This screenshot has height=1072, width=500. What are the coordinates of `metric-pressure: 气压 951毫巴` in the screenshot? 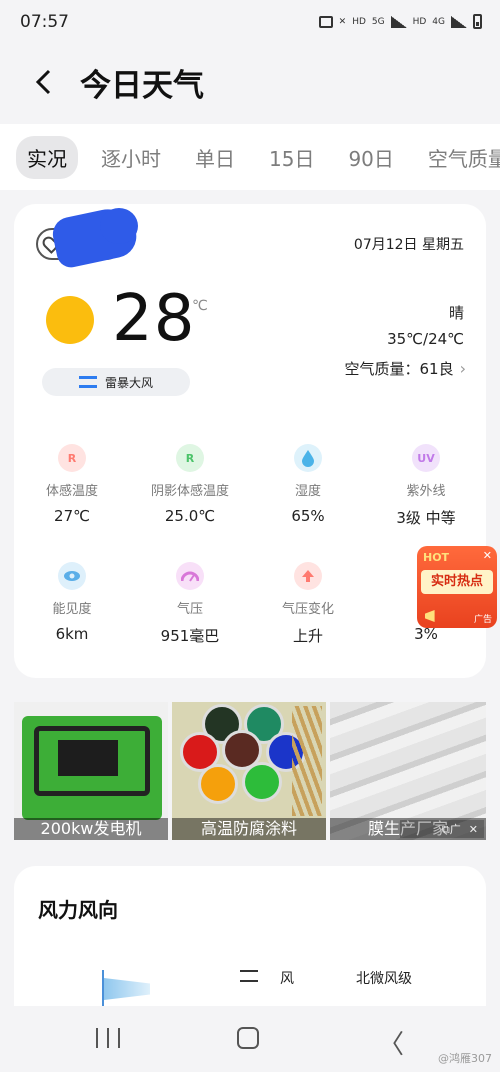 It's located at (190, 604).